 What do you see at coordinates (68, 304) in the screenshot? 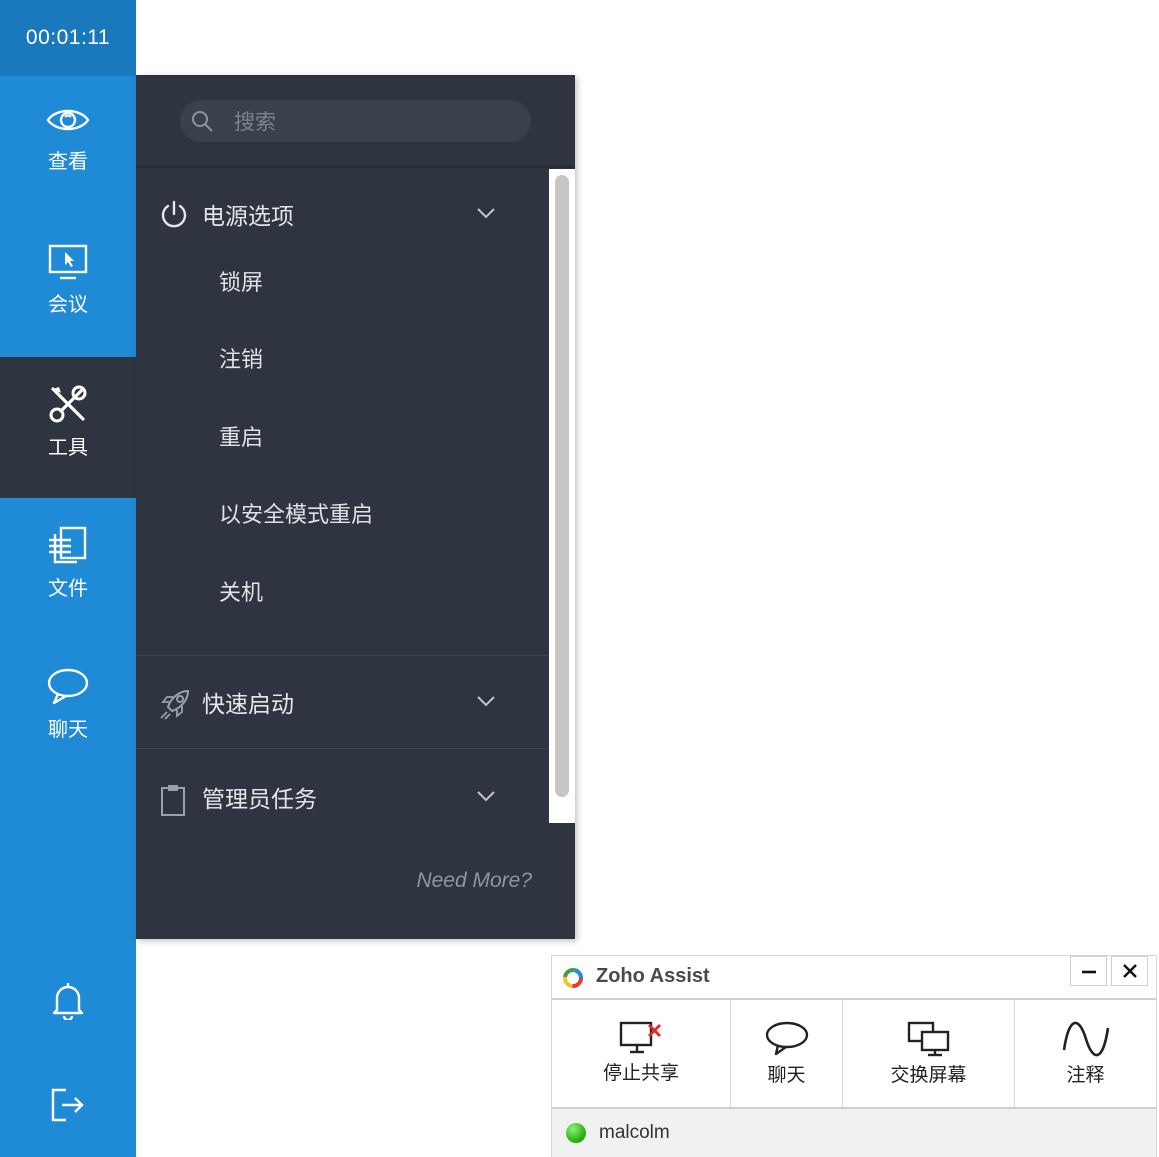
I see `sidebar-item-label: 会议` at bounding box center [68, 304].